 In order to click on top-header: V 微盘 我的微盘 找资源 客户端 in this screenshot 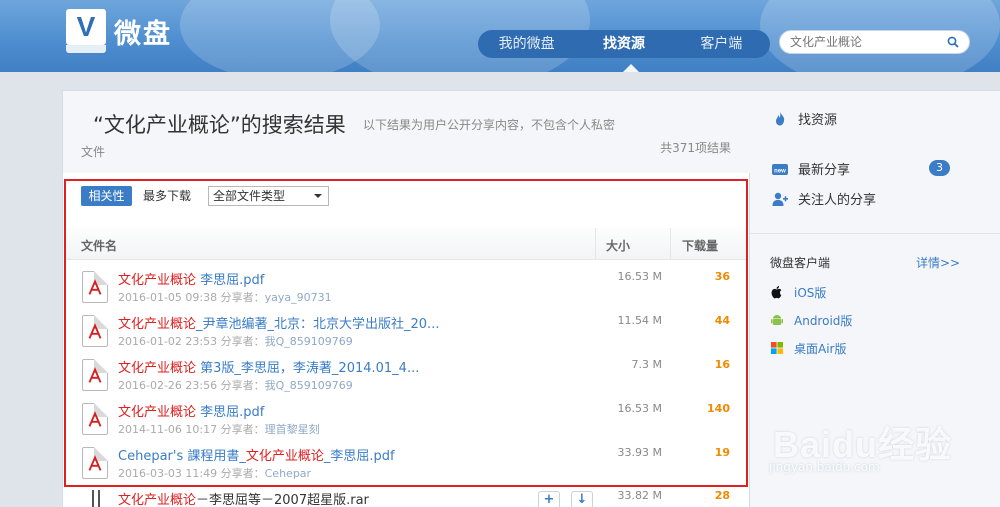, I will do `click(500, 36)`.